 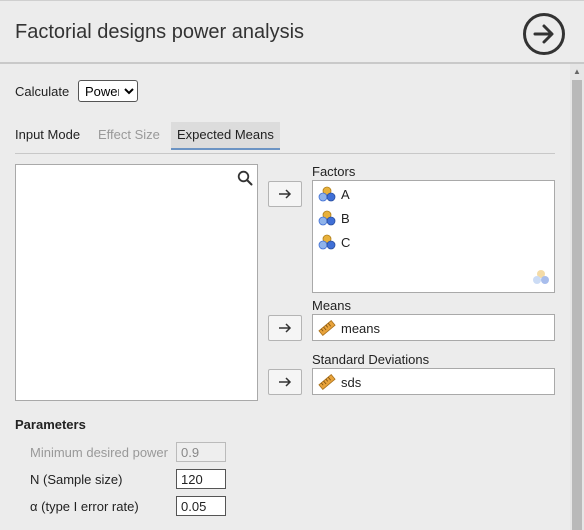 I want to click on list-item: C, so click(x=334, y=242).